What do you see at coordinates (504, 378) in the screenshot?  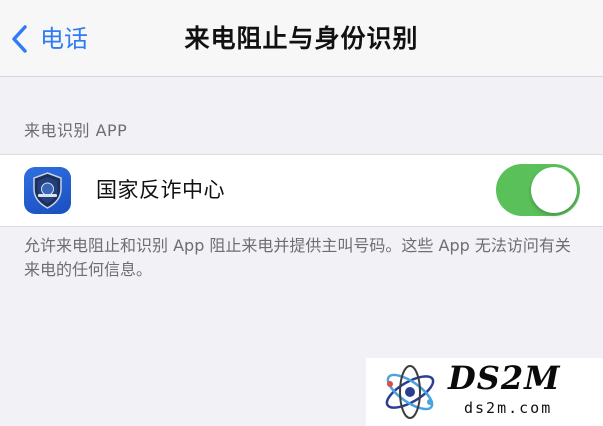 I see `watermark-title: DS2M` at bounding box center [504, 378].